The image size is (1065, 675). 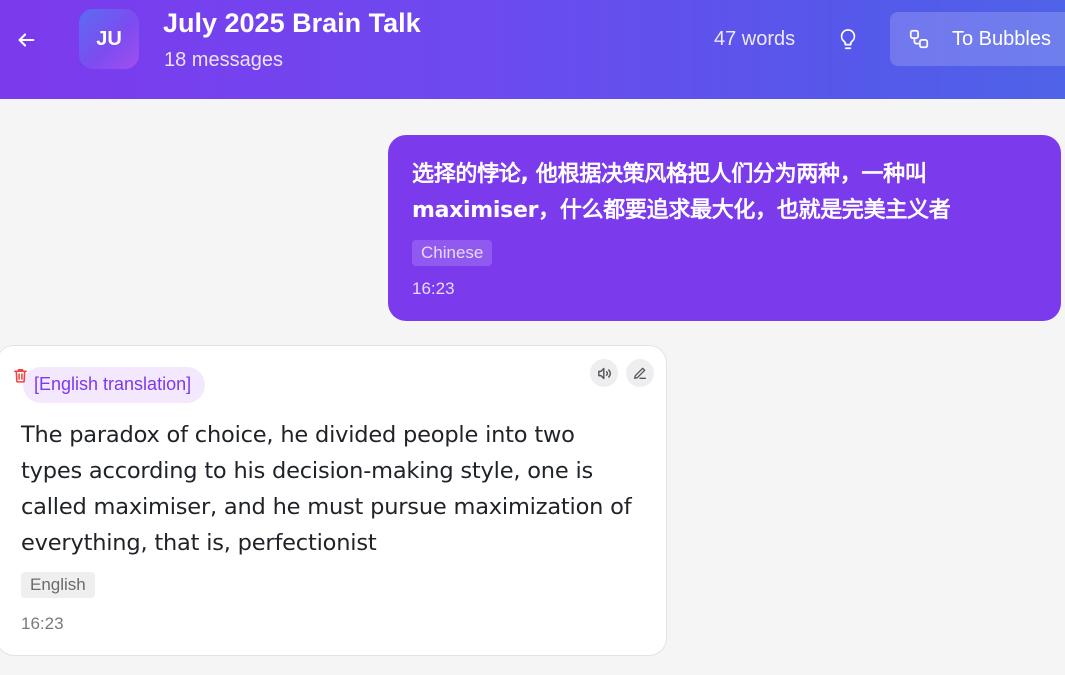 I want to click on trash-icon, so click(x=20, y=375).